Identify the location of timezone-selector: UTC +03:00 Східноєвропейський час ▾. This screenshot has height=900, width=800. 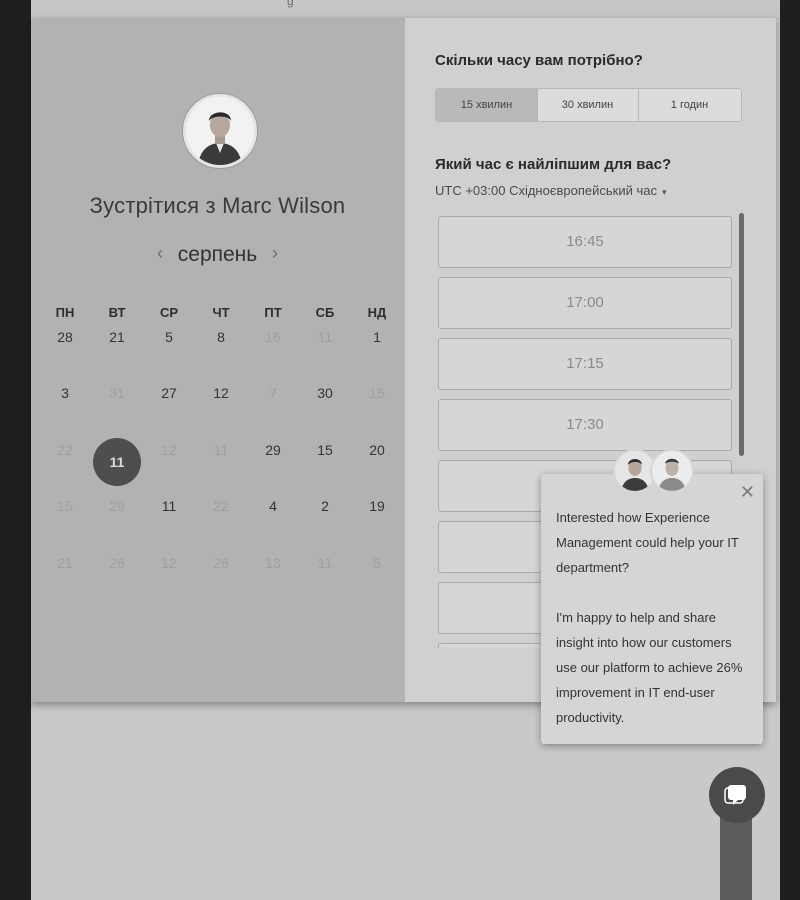
(551, 190).